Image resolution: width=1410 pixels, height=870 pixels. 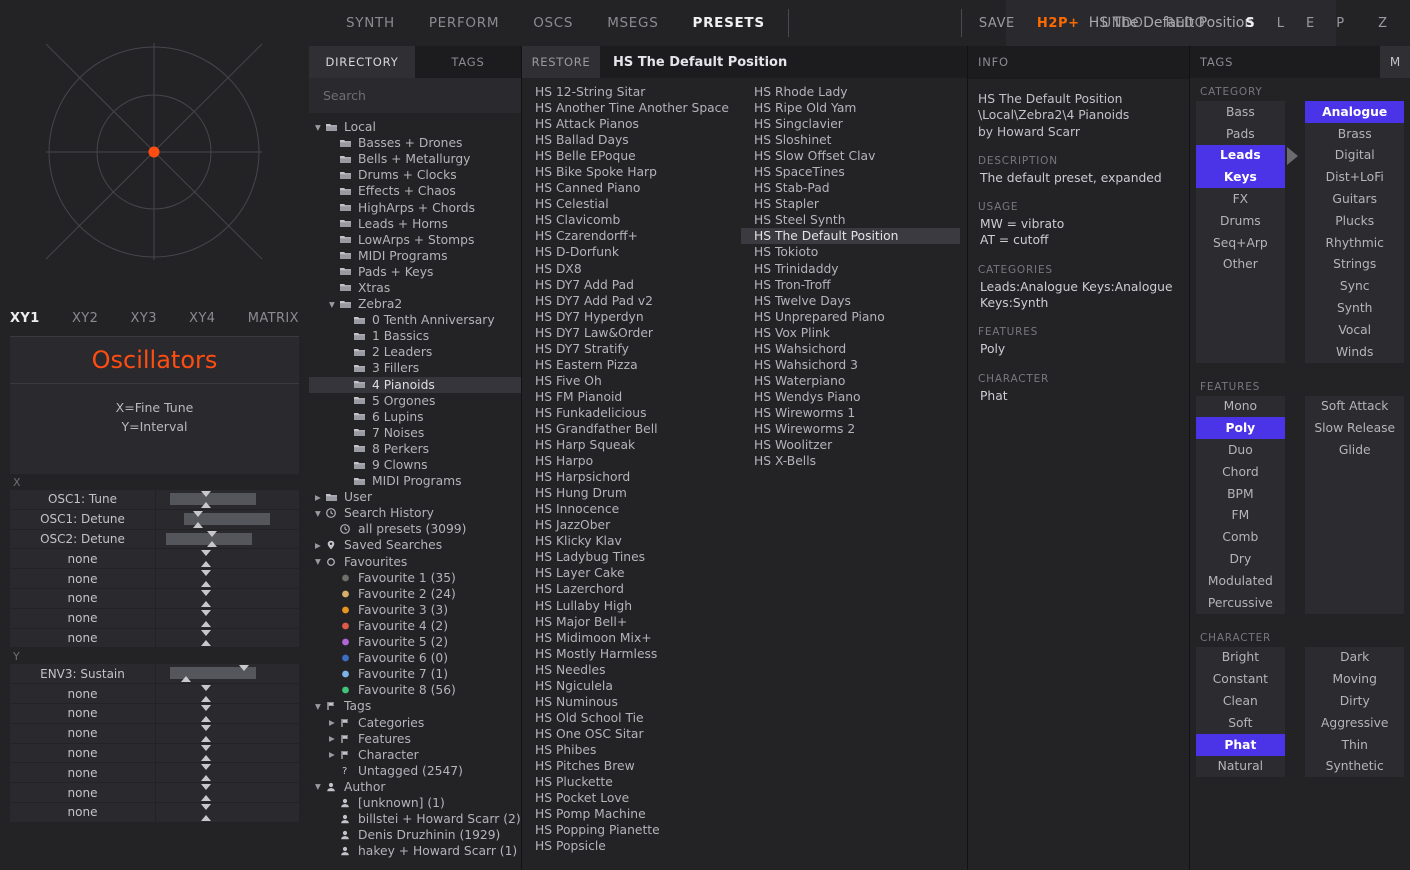 What do you see at coordinates (1240, 581) in the screenshot?
I see `tag-item: Modulated` at bounding box center [1240, 581].